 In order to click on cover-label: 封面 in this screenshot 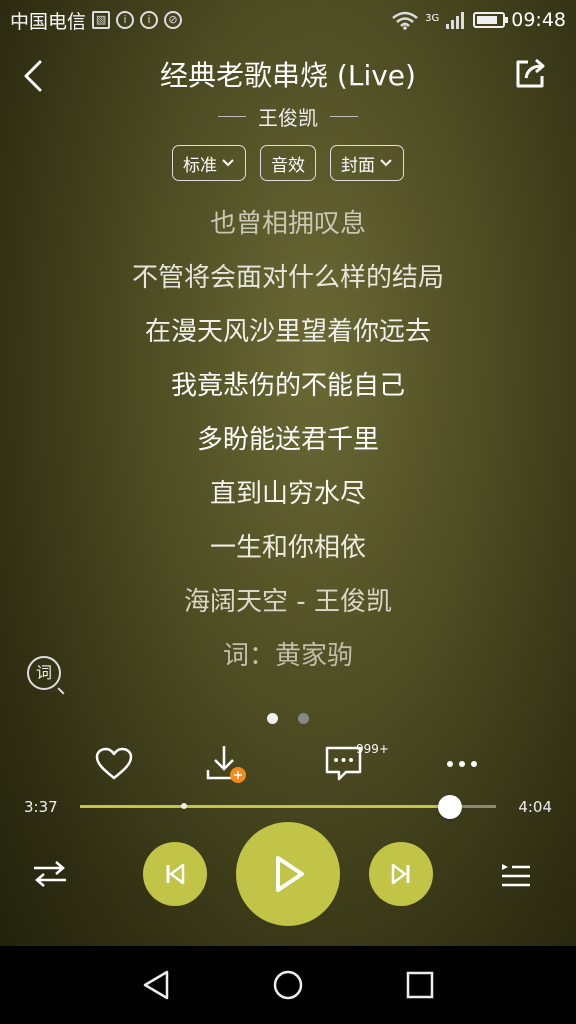, I will do `click(358, 165)`.